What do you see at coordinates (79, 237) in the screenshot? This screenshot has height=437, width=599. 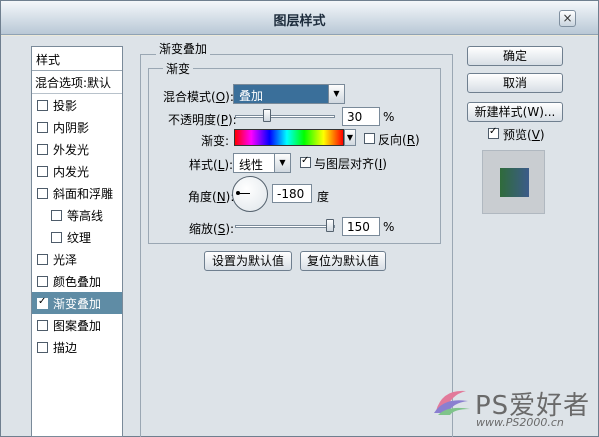 I see `style-list-item-label: 纹理` at bounding box center [79, 237].